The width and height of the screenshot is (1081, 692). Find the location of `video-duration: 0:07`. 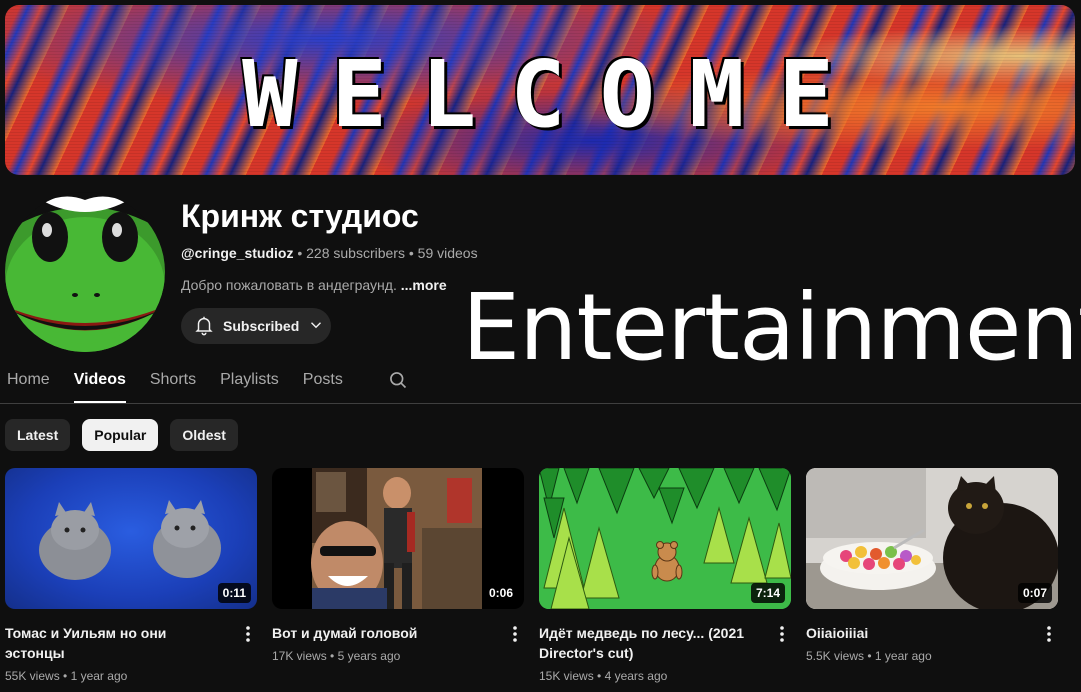

video-duration: 0:07 is located at coordinates (1034, 593).